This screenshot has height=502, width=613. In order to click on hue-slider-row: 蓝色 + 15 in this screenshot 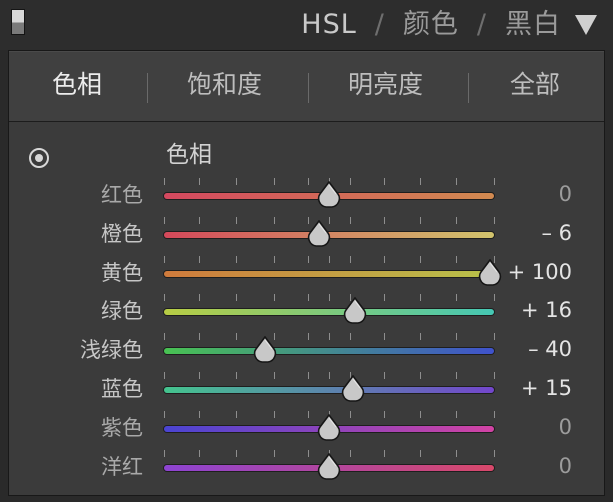, I will do `click(306, 391)`.